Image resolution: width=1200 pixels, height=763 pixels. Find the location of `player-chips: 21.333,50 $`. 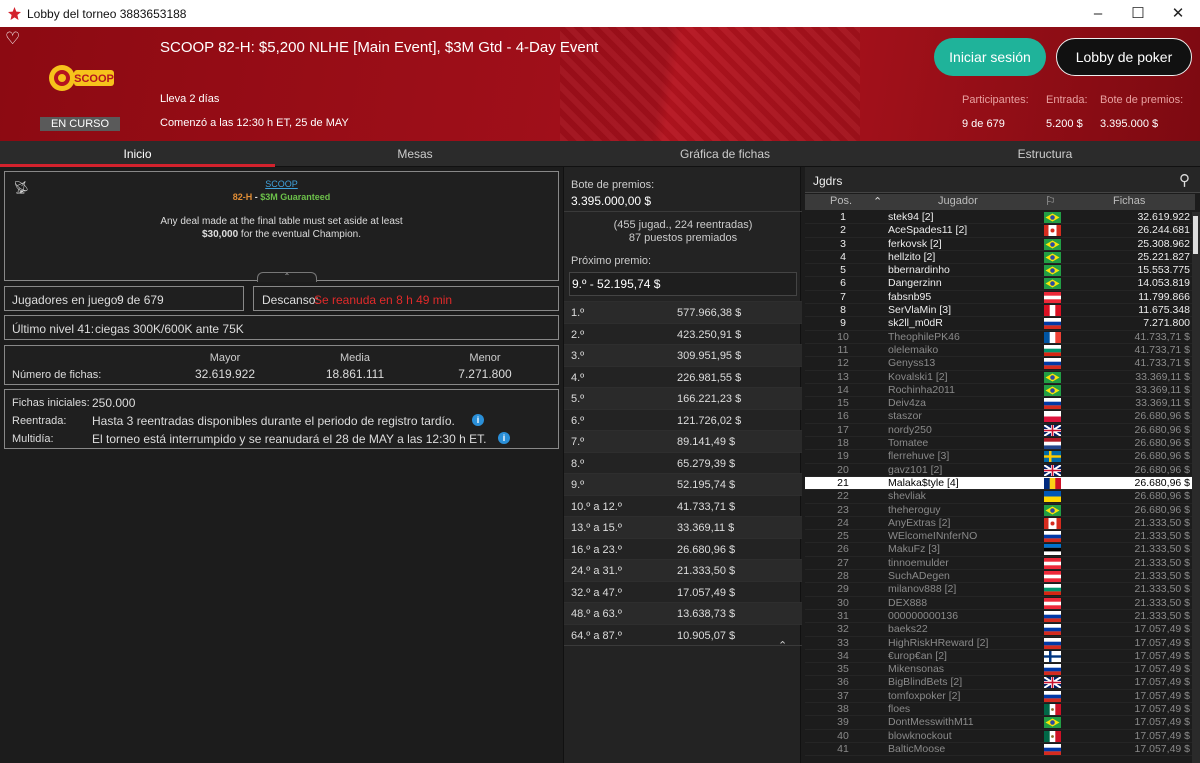

player-chips: 21.333,50 $ is located at coordinates (1162, 615).